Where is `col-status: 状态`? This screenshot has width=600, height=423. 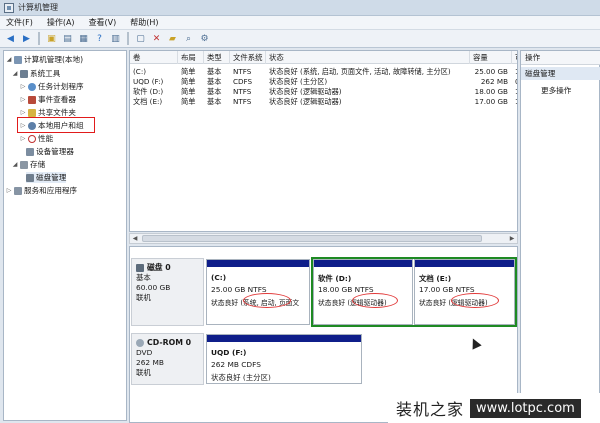 col-status: 状态 is located at coordinates (368, 57).